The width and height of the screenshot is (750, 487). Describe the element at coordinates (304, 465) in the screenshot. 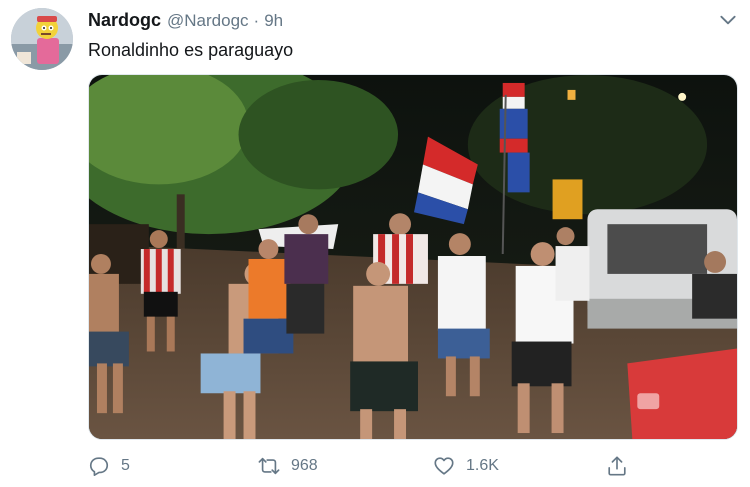

I see `retweet-count: 968` at that location.